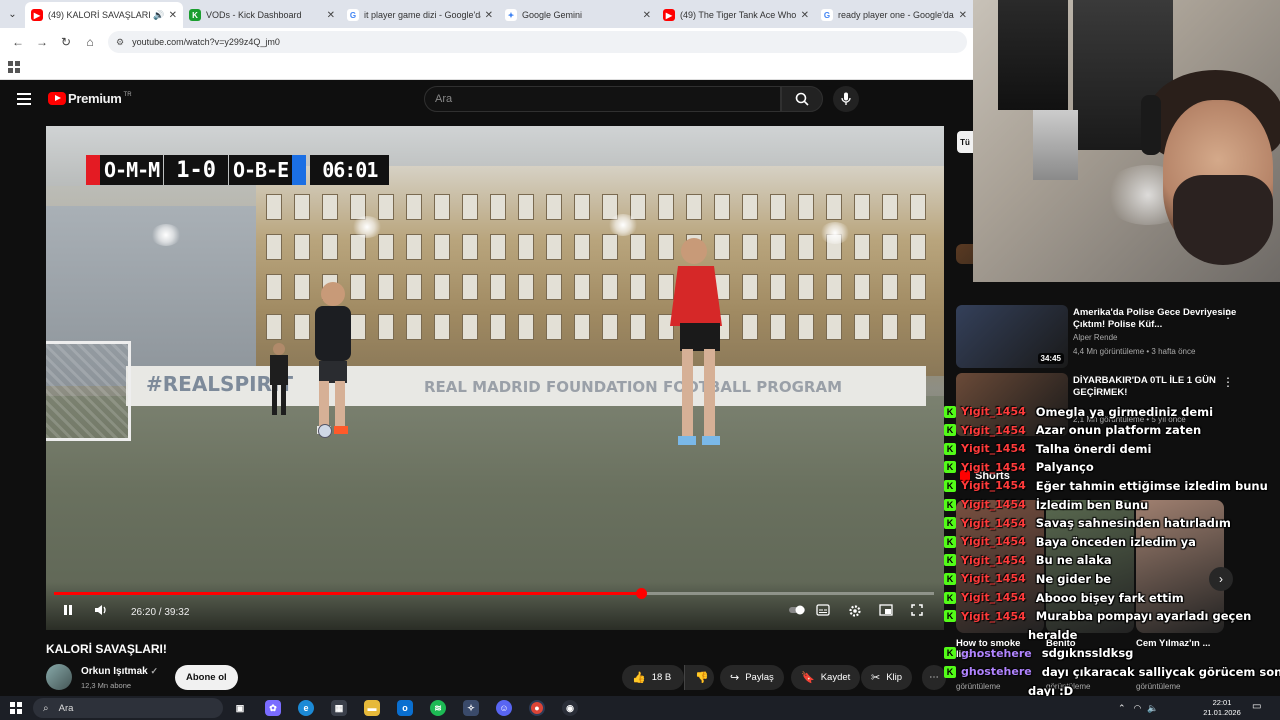 The height and width of the screenshot is (720, 1280). I want to click on notification-icon: ▭, so click(1256, 706).